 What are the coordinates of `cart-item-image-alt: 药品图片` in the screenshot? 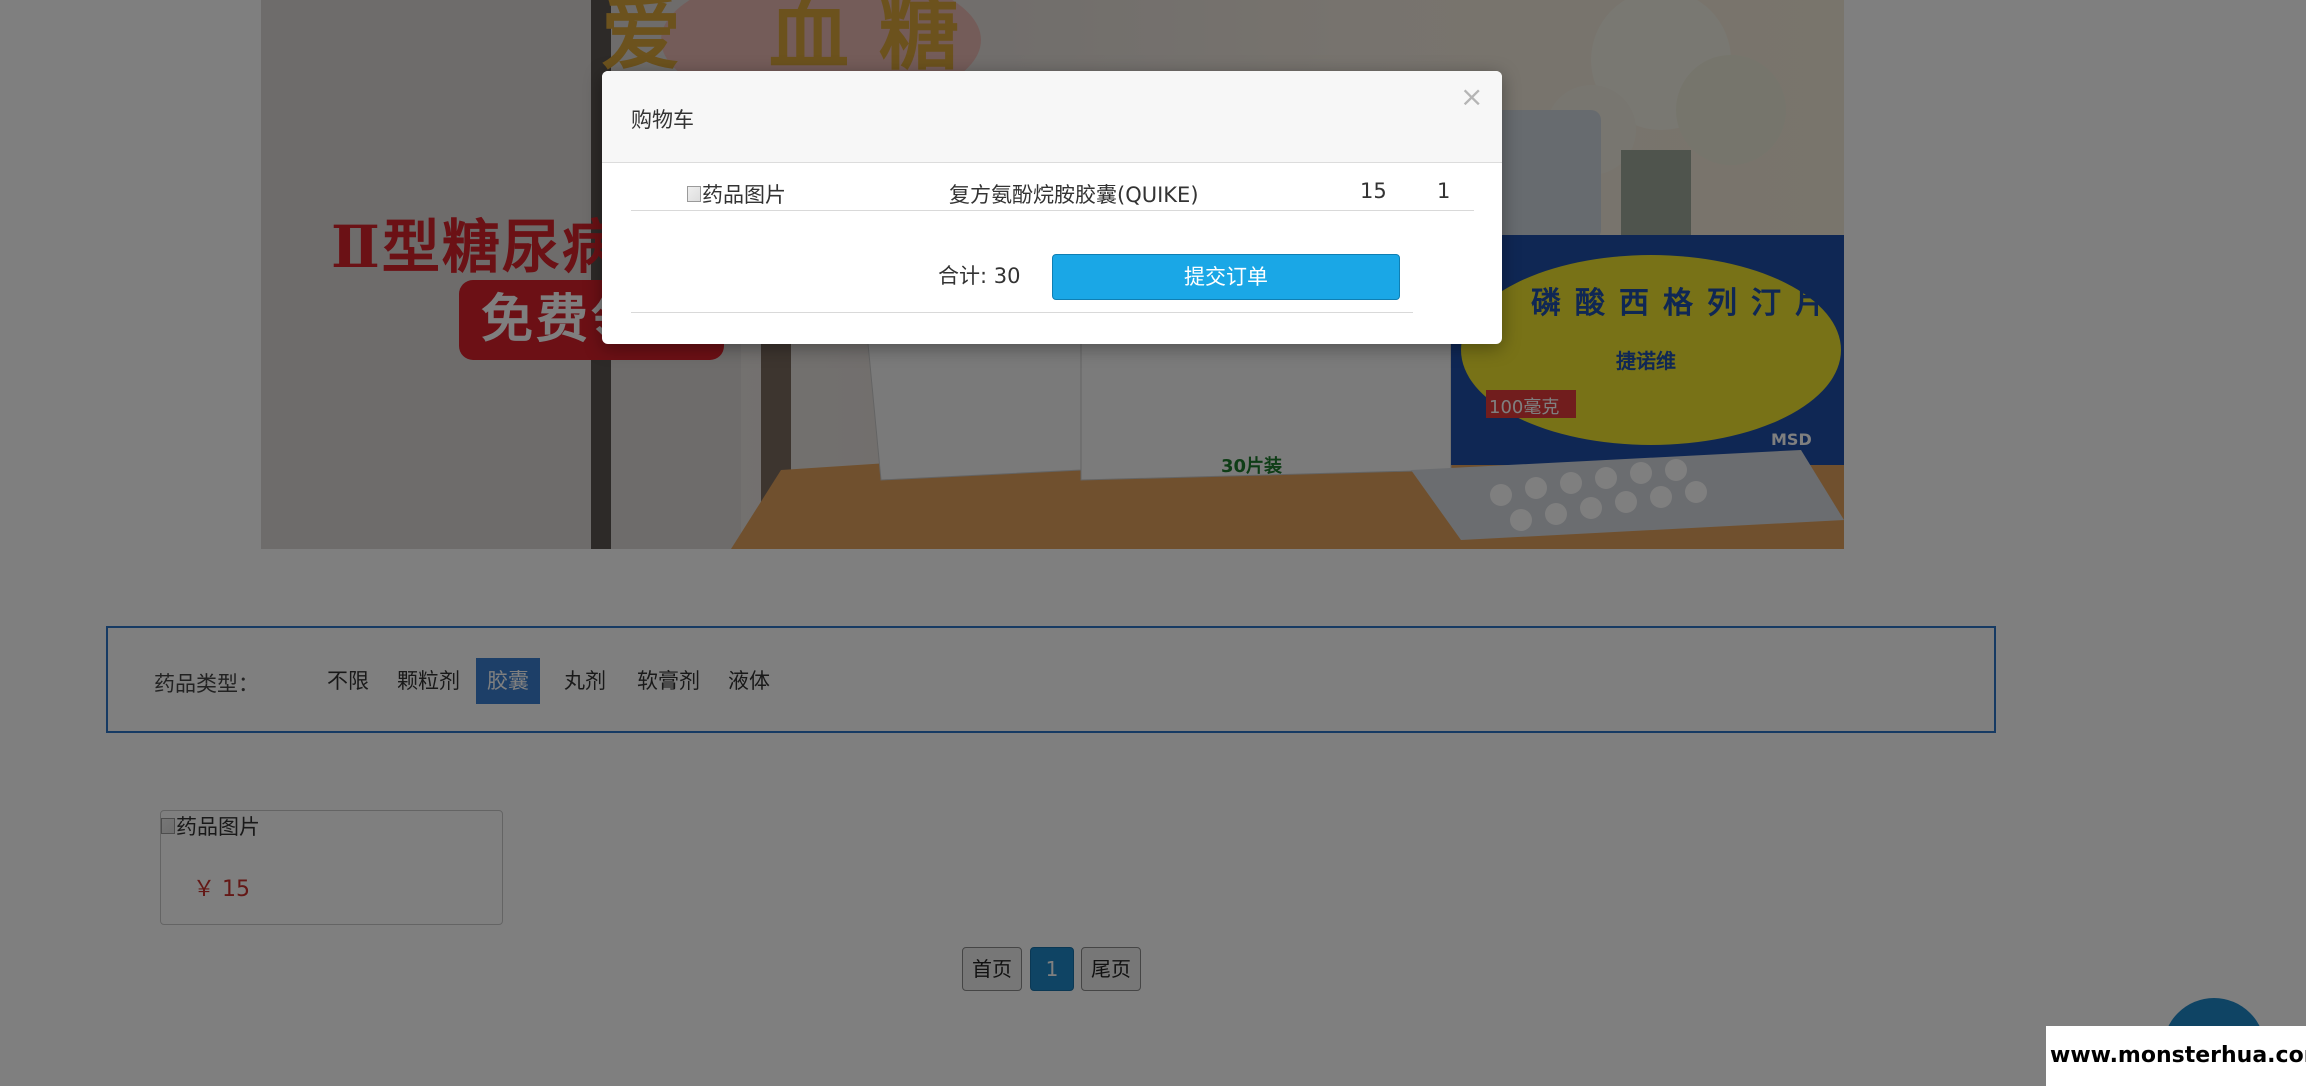 It's located at (744, 195).